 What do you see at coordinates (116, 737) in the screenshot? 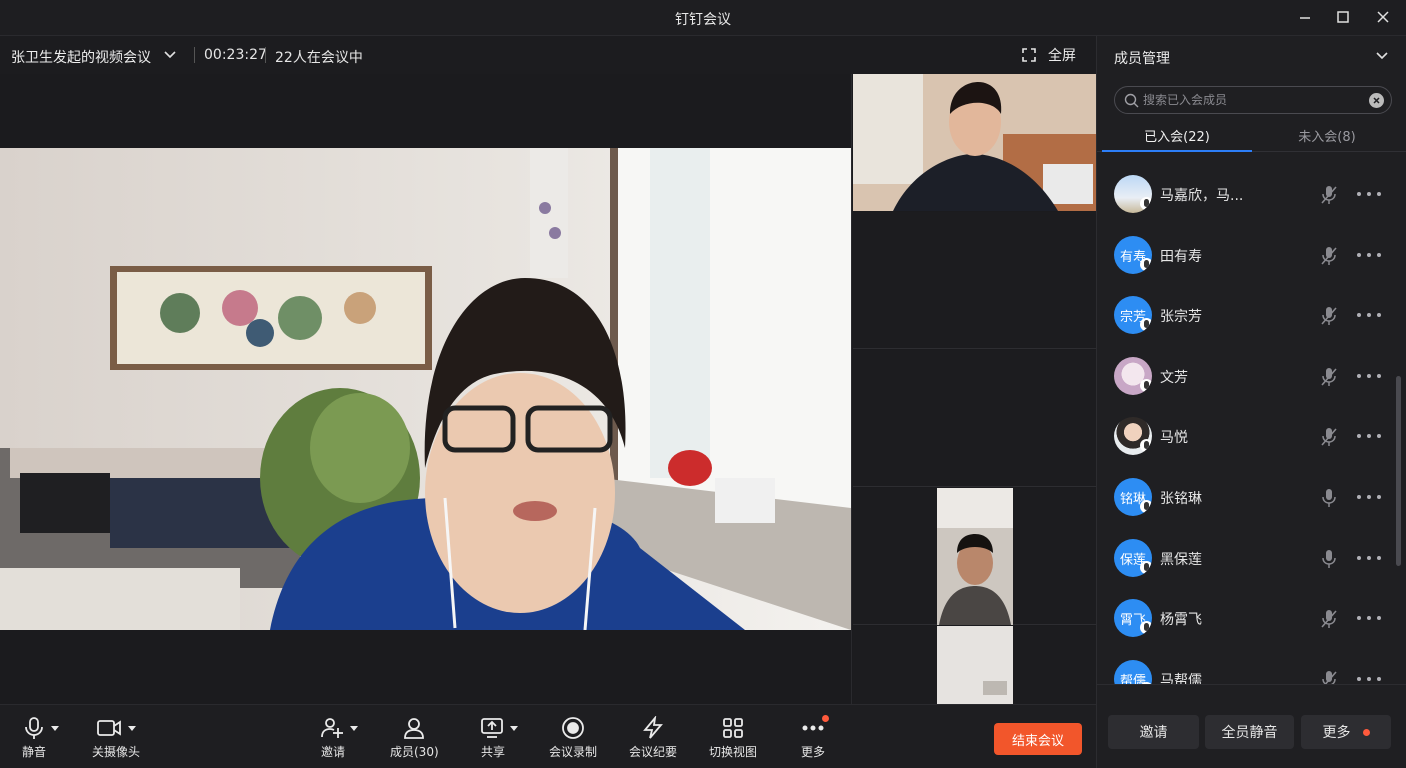
I see `camera-button: 关摄像头` at bounding box center [116, 737].